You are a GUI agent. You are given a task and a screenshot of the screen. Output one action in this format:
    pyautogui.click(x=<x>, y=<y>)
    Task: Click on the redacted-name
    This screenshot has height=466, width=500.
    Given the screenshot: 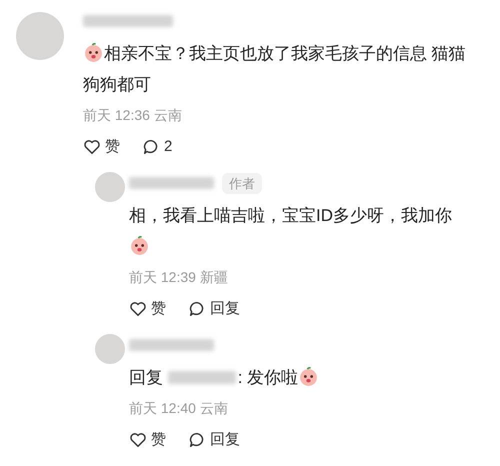 What is the action you would take?
    pyautogui.click(x=202, y=377)
    